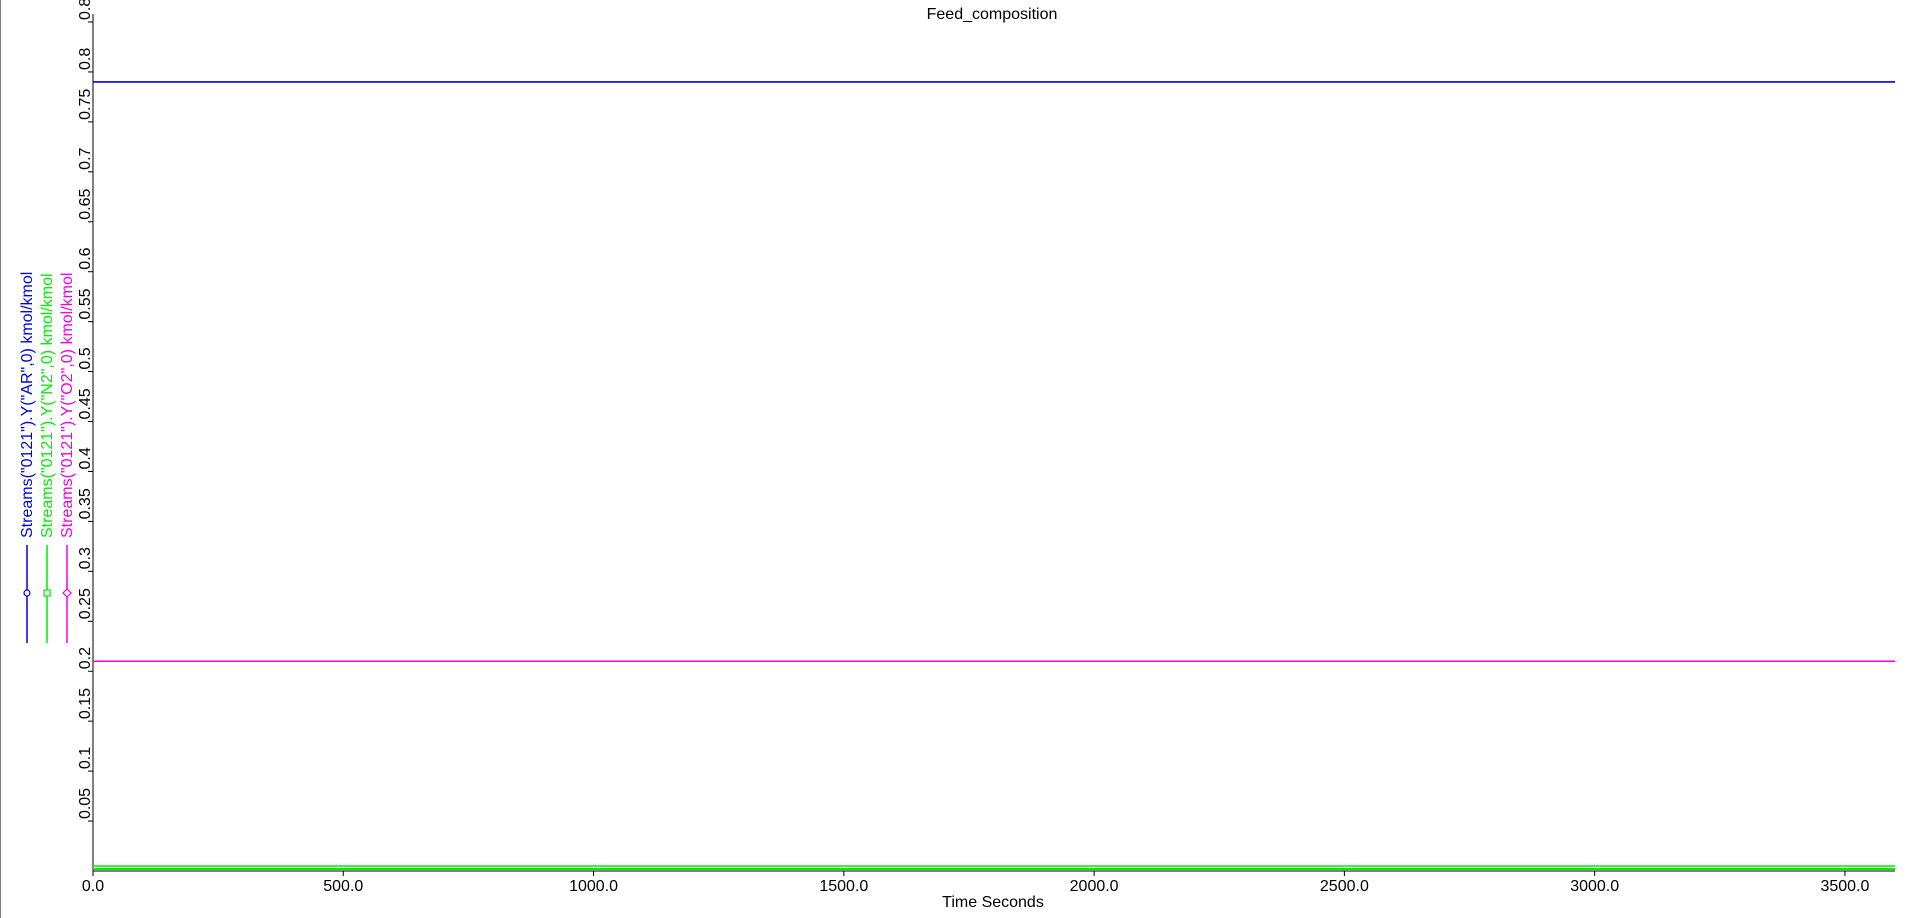  Describe the element at coordinates (85, 658) in the screenshot. I see `y-tick-label: 0.2` at that location.